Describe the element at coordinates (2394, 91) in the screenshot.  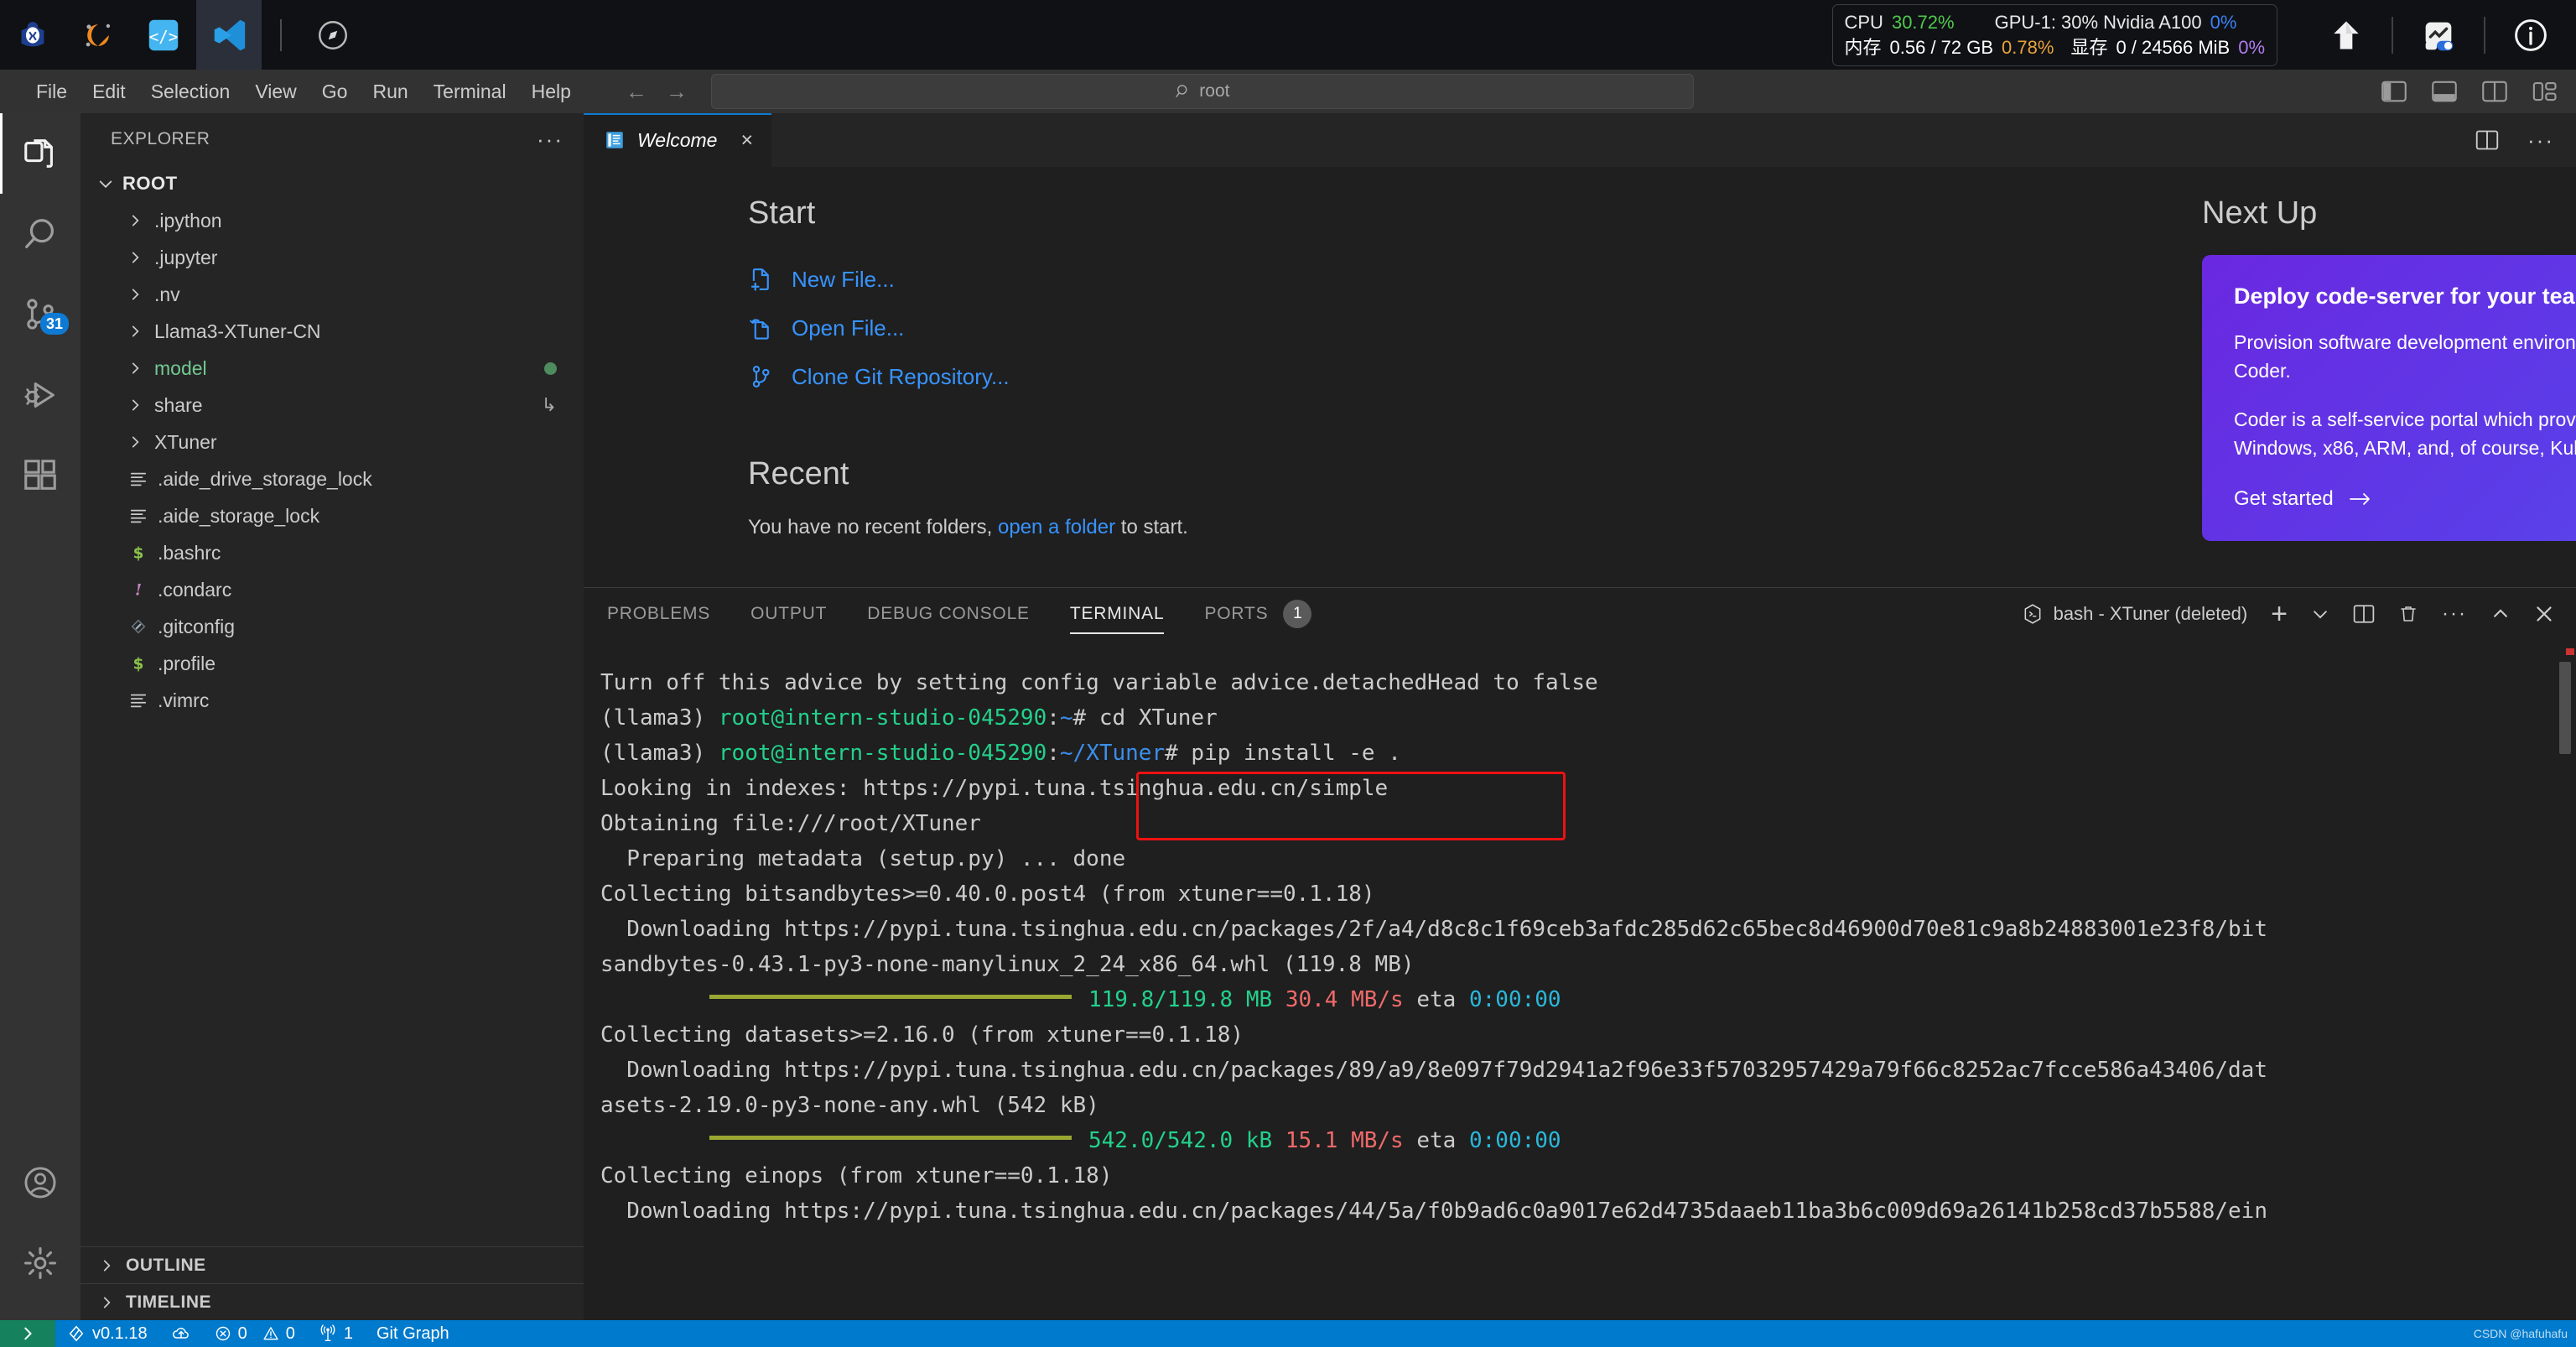
I see `toggle-primary-sidebar-icon` at that location.